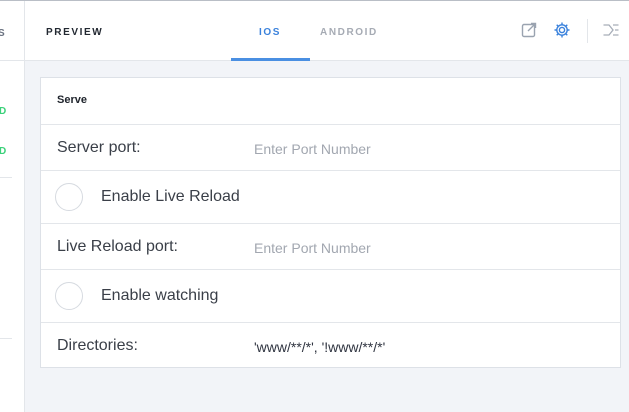  I want to click on collapse-panel-icon, so click(611, 30).